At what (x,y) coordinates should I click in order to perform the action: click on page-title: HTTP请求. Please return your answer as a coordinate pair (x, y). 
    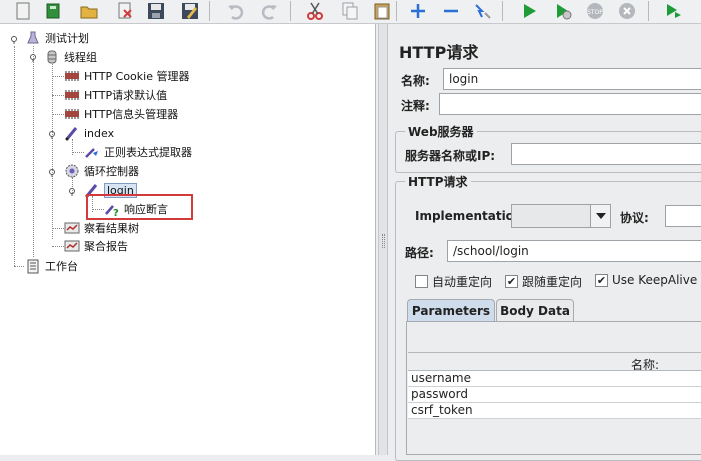
    Looking at the image, I should click on (439, 52).